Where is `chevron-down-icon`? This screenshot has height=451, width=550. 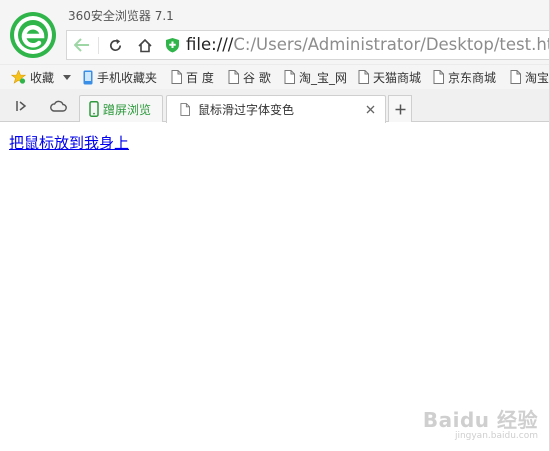
chevron-down-icon is located at coordinates (67, 77).